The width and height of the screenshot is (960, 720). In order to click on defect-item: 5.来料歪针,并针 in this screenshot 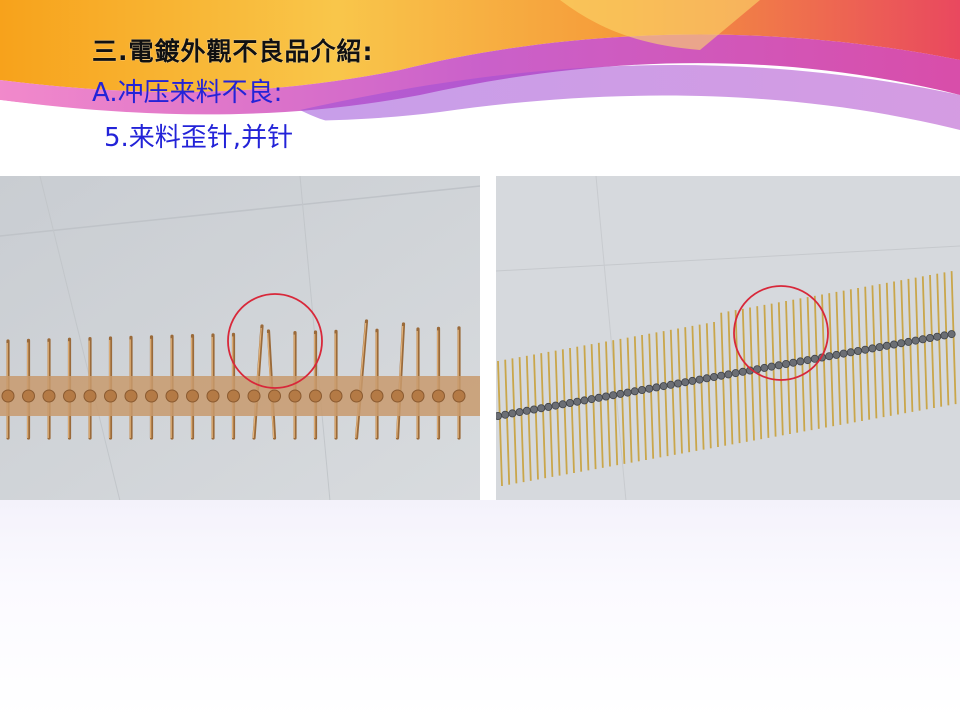, I will do `click(199, 138)`.